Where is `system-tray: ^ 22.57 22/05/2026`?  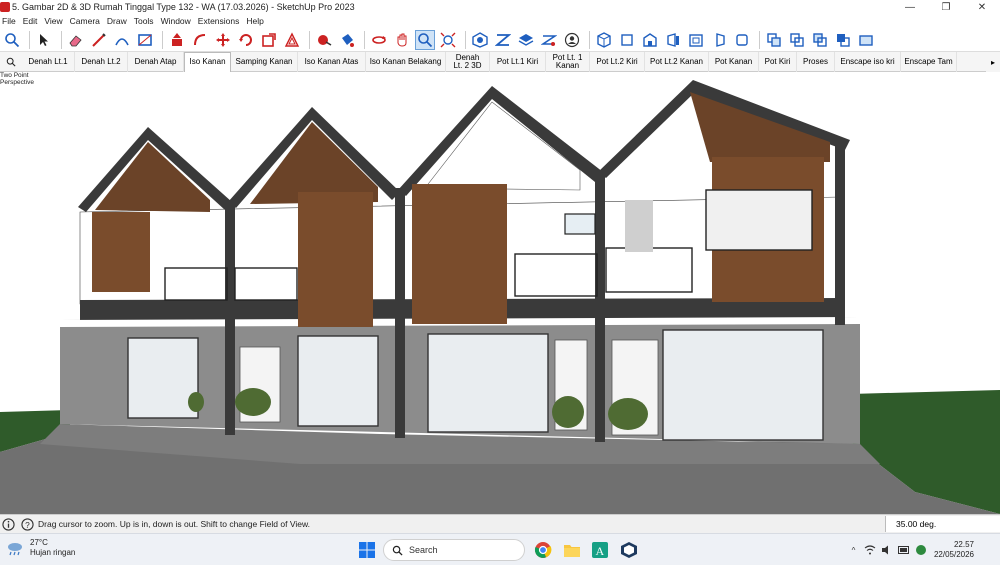
system-tray: ^ 22.57 22/05/2026 is located at coordinates (921, 550).